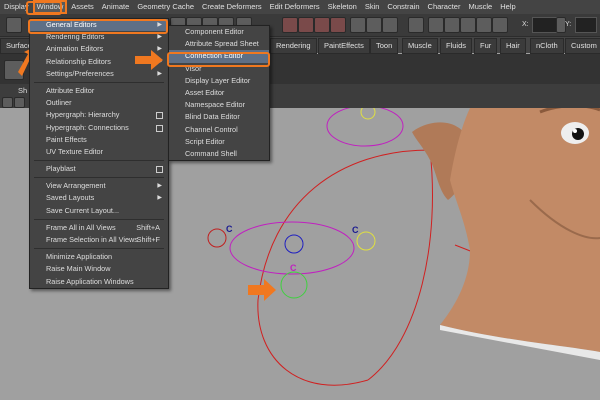 This screenshot has width=600, height=400. I want to click on menu-skeleton: Skeleton, so click(342, 7).